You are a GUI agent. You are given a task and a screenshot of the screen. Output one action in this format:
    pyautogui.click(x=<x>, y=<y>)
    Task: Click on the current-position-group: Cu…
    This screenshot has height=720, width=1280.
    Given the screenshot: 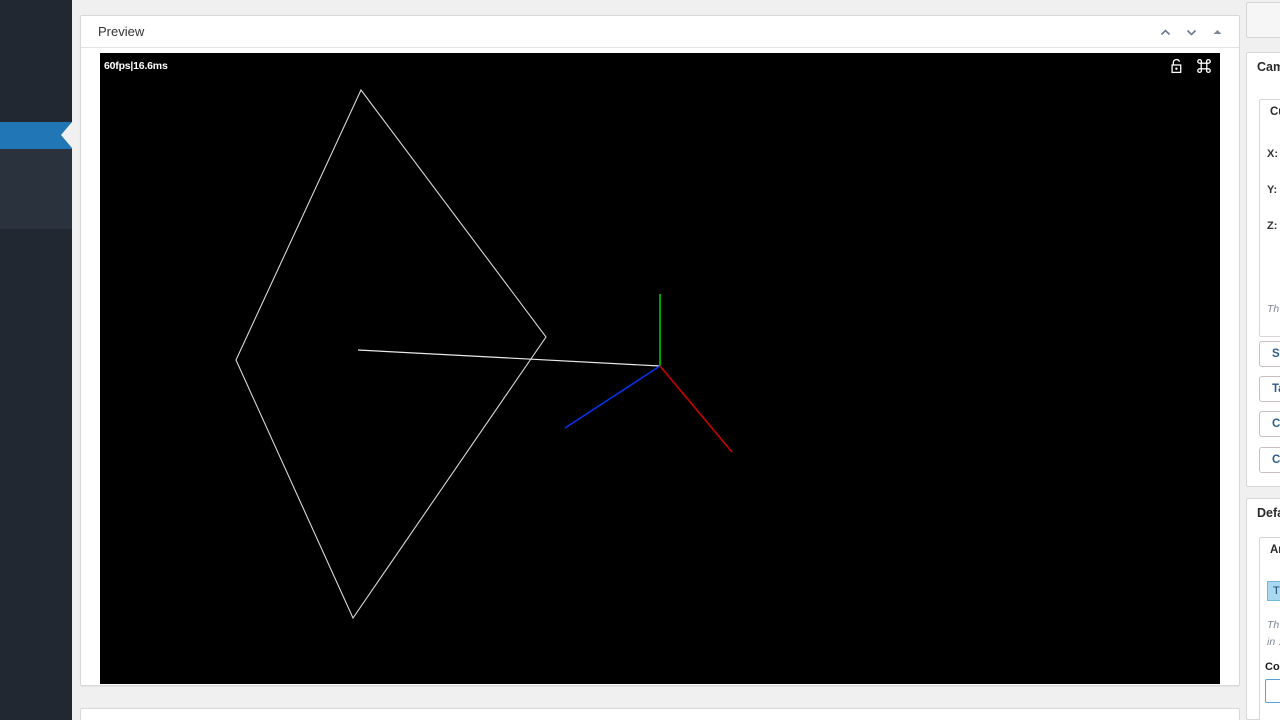 What is the action you would take?
    pyautogui.click(x=1269, y=218)
    